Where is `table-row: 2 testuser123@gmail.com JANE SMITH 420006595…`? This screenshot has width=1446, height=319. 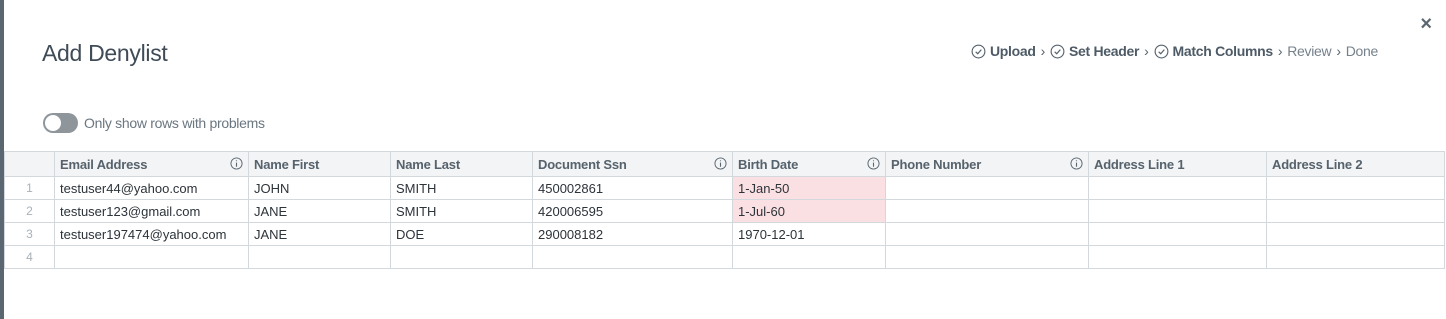
table-row: 2 testuser123@gmail.com JANE SMITH 420006595… is located at coordinates (724, 211).